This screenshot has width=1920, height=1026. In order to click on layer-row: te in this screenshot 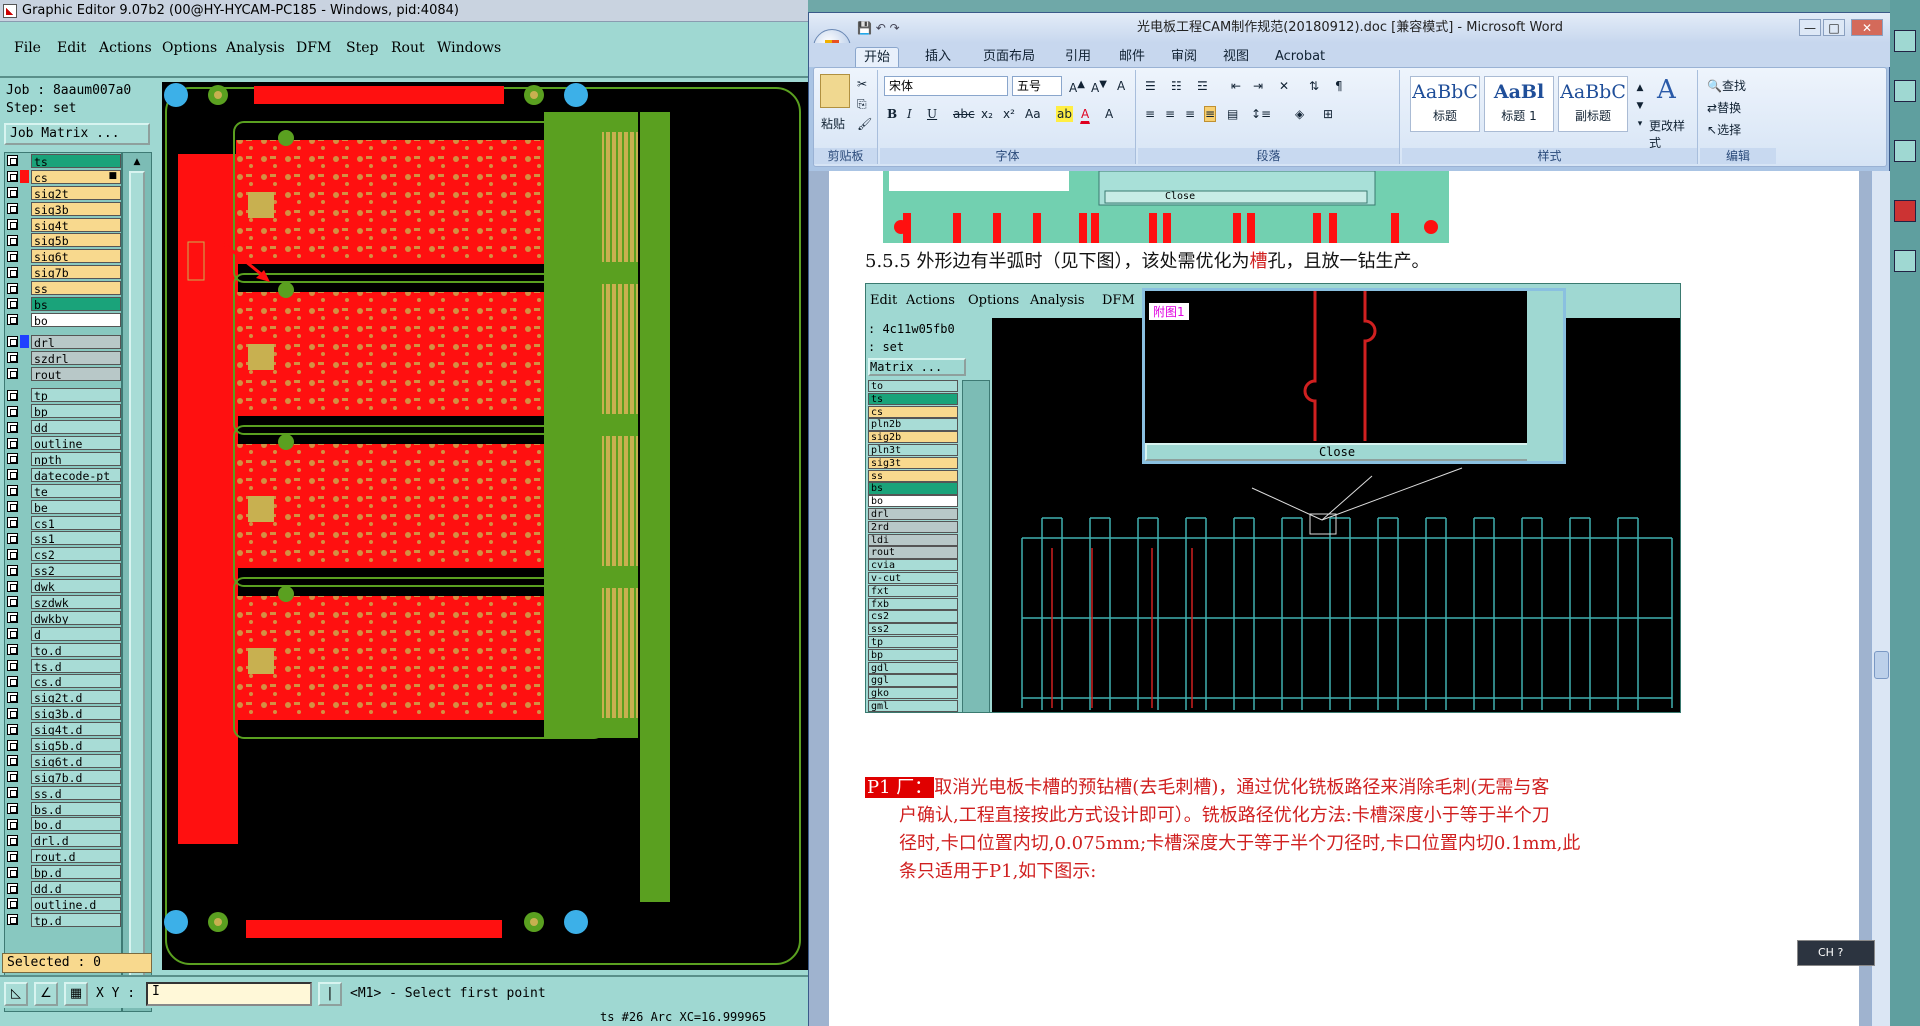, I will do `click(63, 491)`.